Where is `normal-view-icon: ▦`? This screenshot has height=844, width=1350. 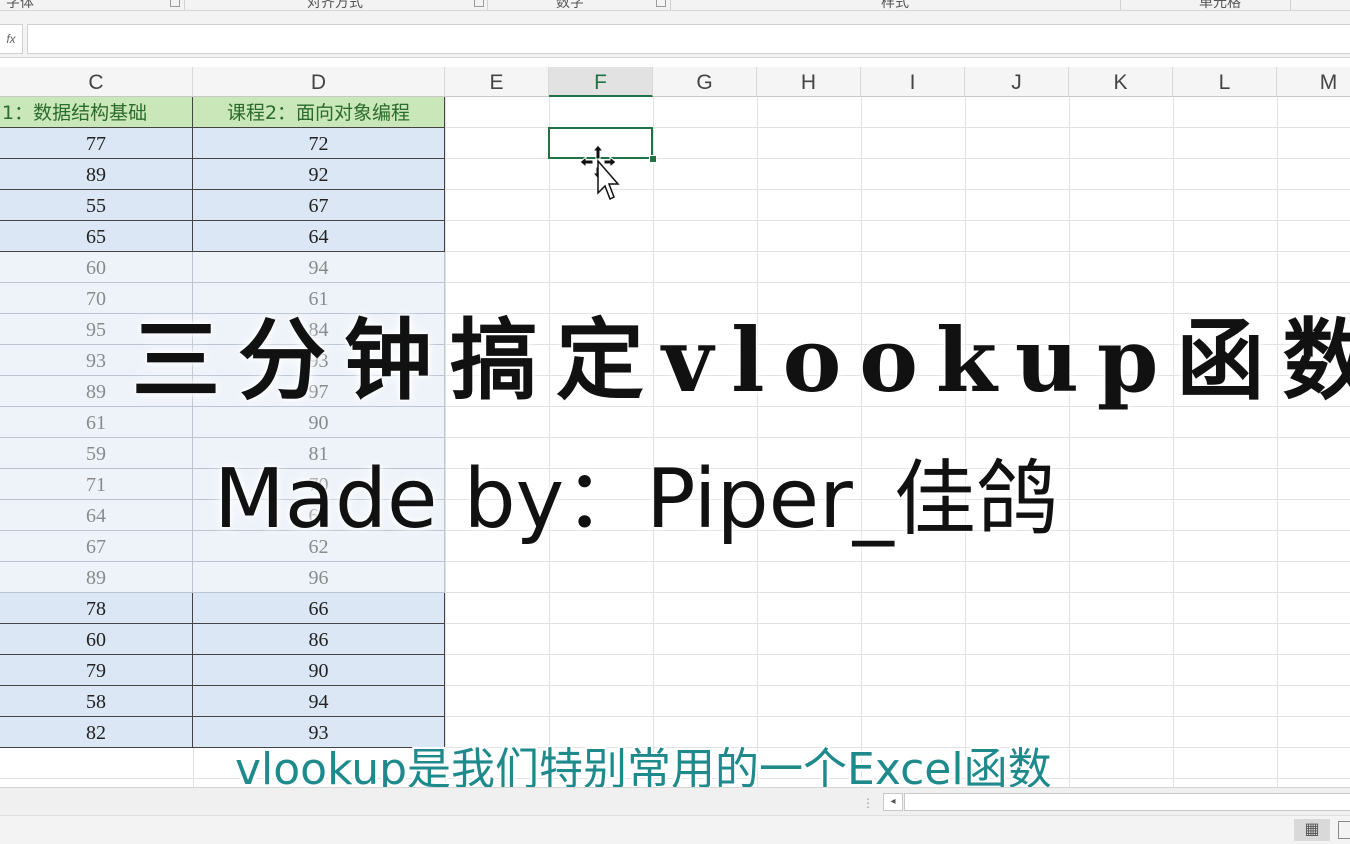 normal-view-icon: ▦ is located at coordinates (1312, 830).